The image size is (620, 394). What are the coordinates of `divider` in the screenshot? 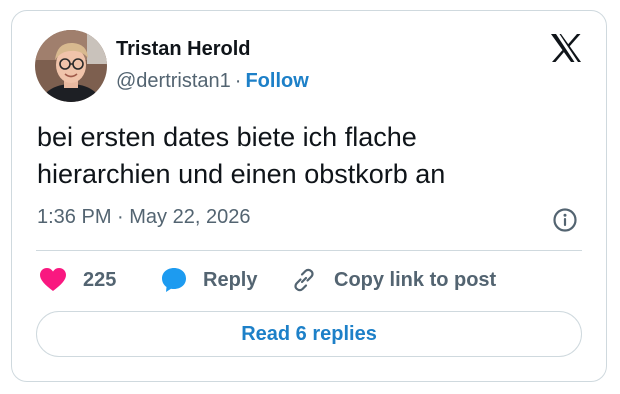 It's located at (309, 250).